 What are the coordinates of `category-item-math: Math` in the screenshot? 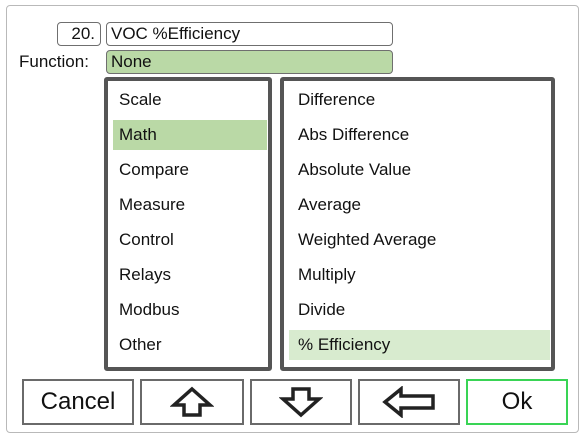 It's located at (190, 135).